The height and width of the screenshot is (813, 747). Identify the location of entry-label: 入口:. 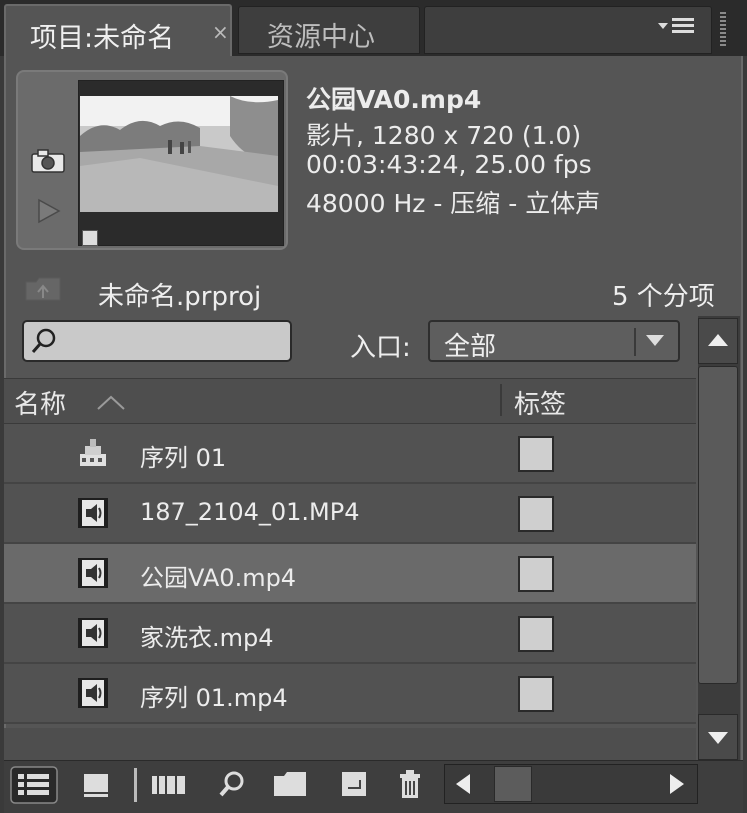
(380, 348).